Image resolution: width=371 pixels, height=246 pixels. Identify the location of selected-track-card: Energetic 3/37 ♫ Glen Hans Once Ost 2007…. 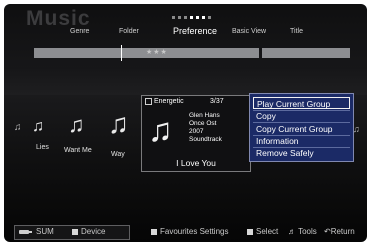
(196, 133).